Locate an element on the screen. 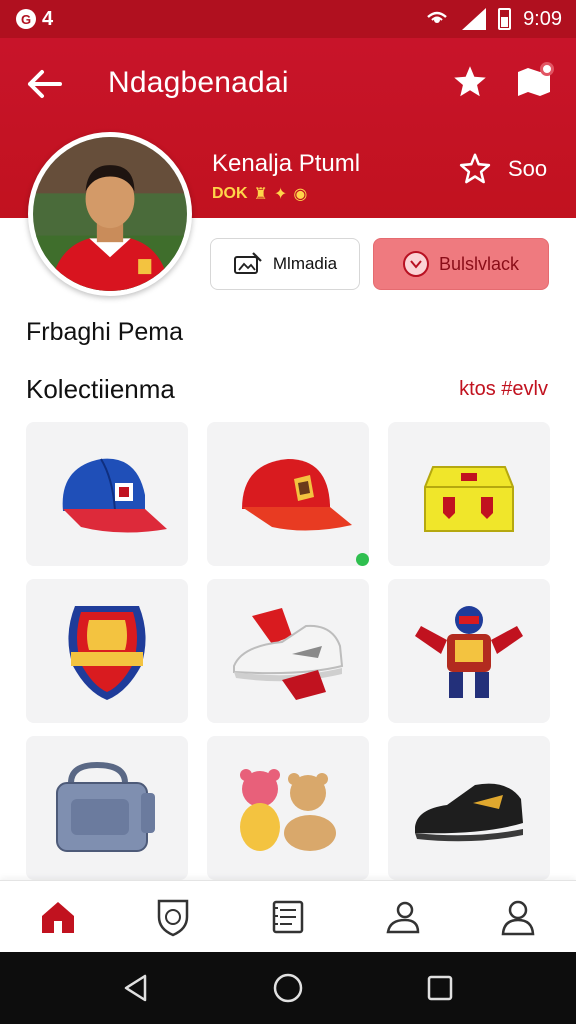  nav-friends is located at coordinates (403, 917).